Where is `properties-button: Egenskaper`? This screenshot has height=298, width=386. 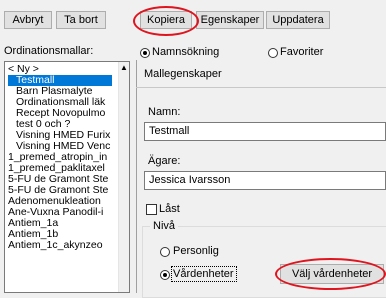 properties-button: Egenskaper is located at coordinates (230, 20).